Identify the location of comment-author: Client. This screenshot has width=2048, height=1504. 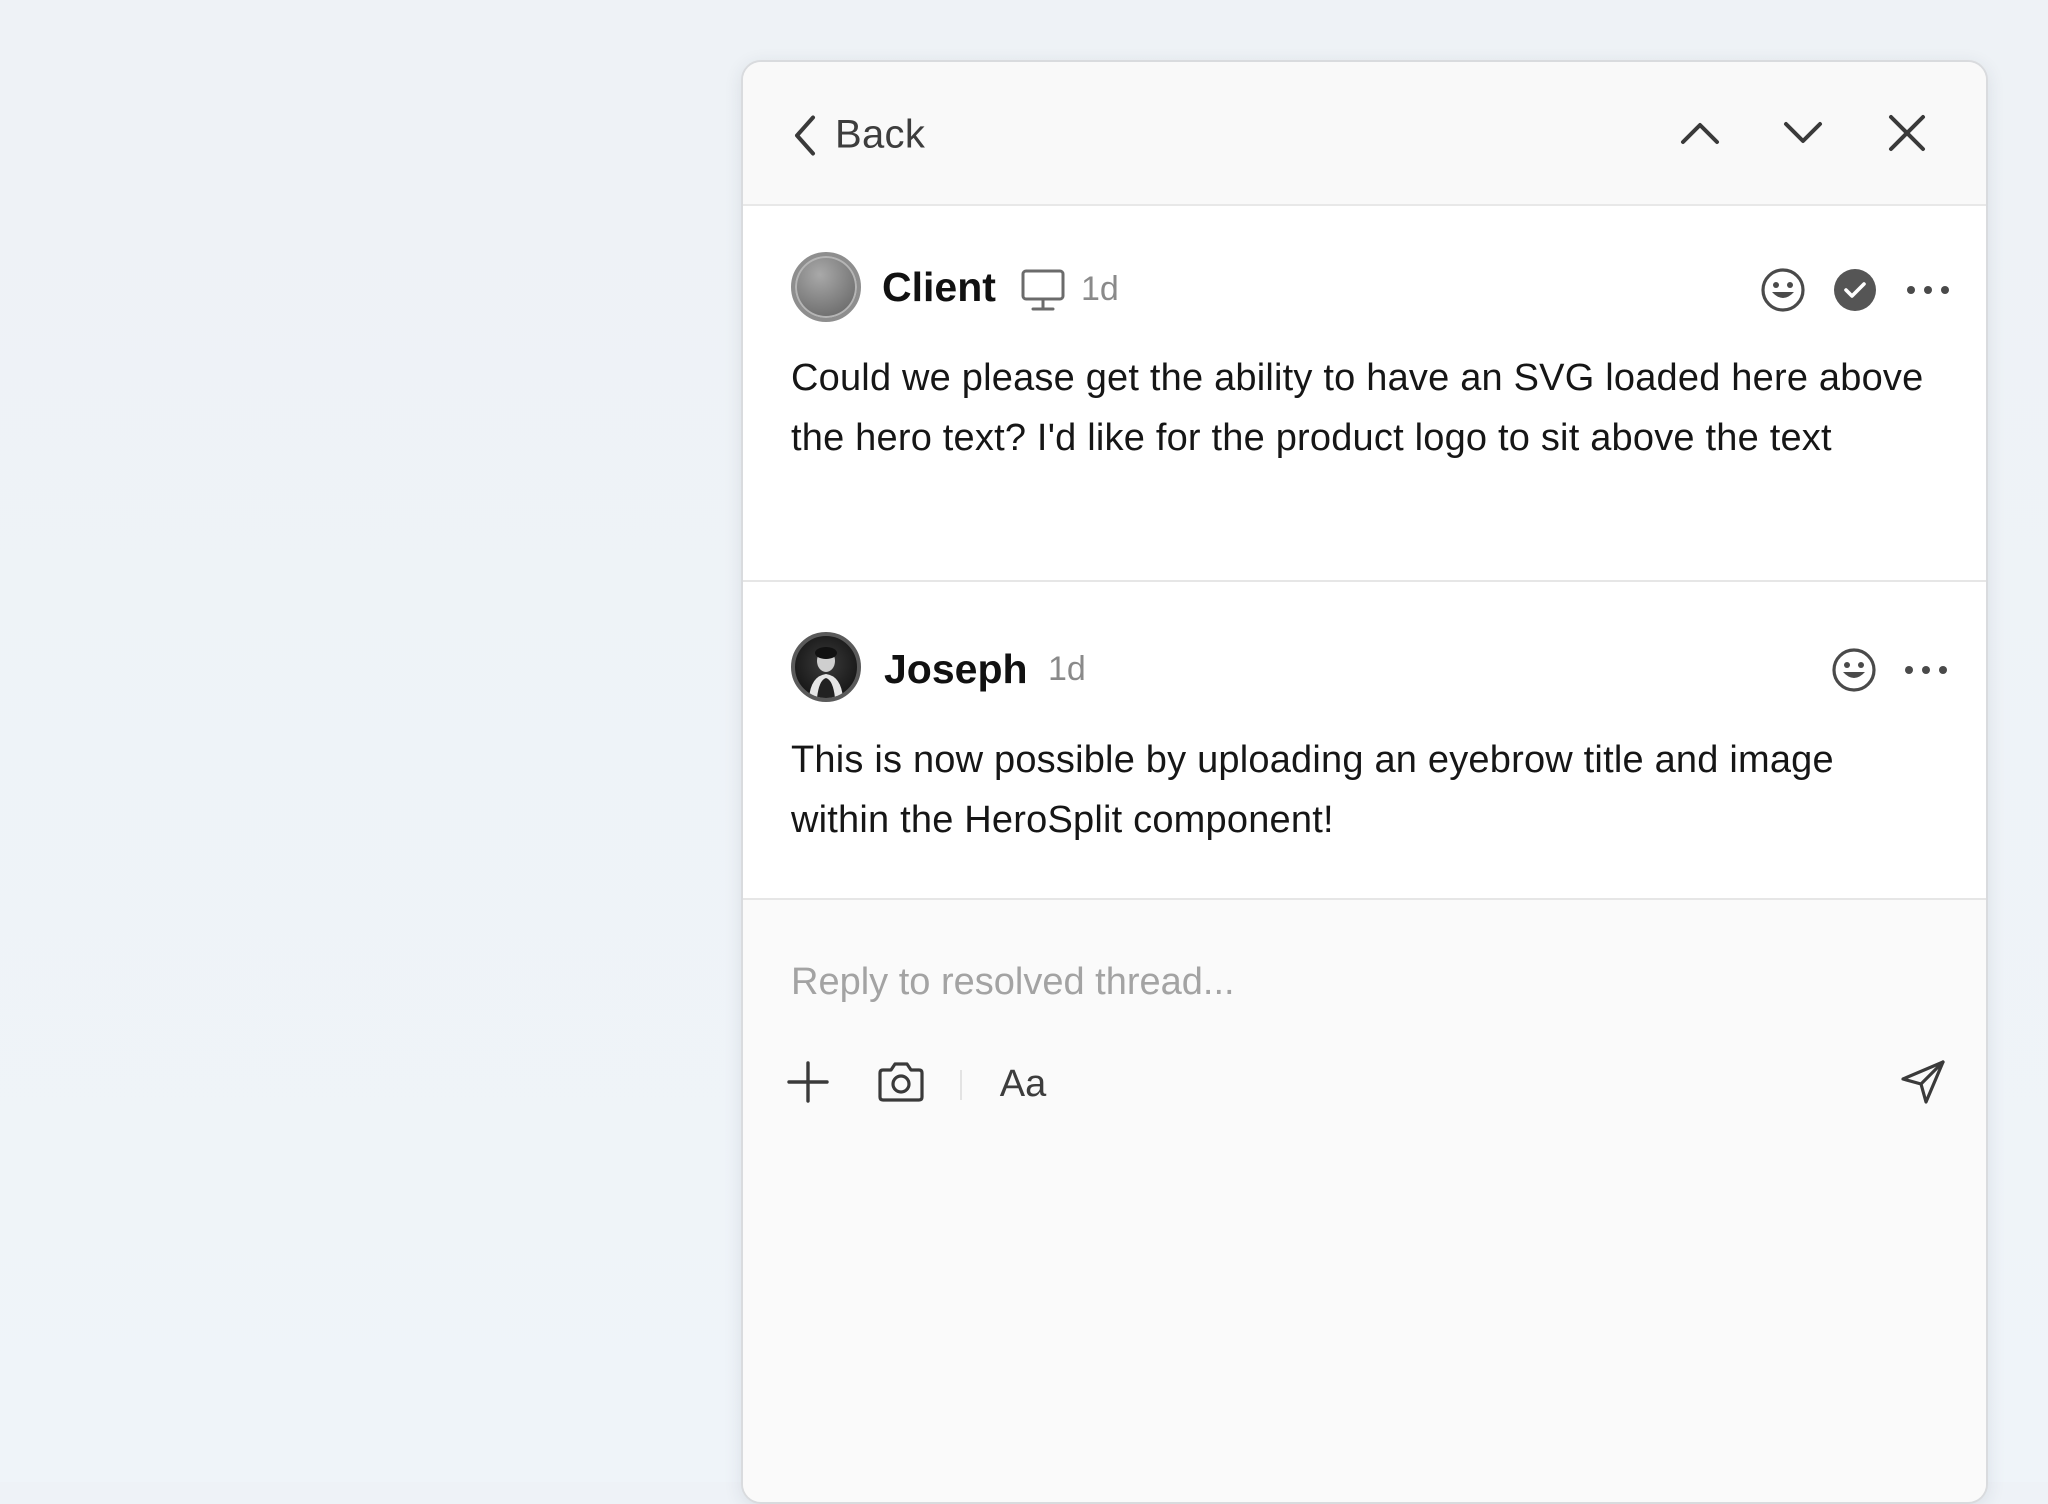
(939, 287).